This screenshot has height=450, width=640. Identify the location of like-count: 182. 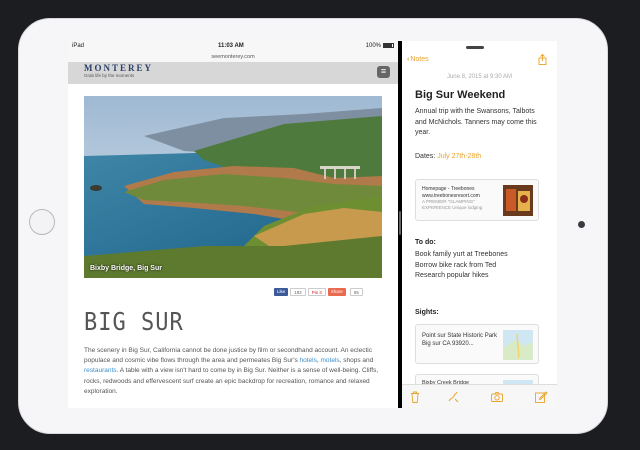
(298, 292).